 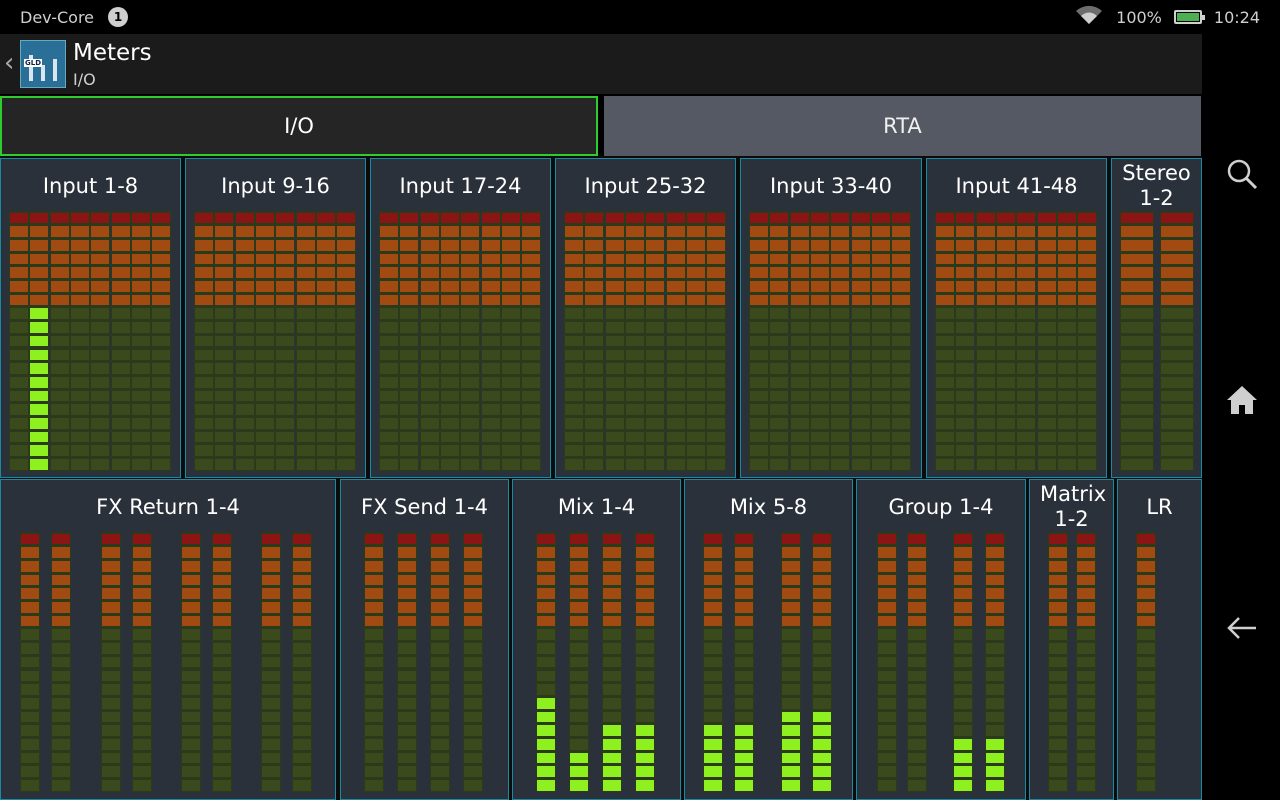 What do you see at coordinates (1242, 400) in the screenshot?
I see `home-icon` at bounding box center [1242, 400].